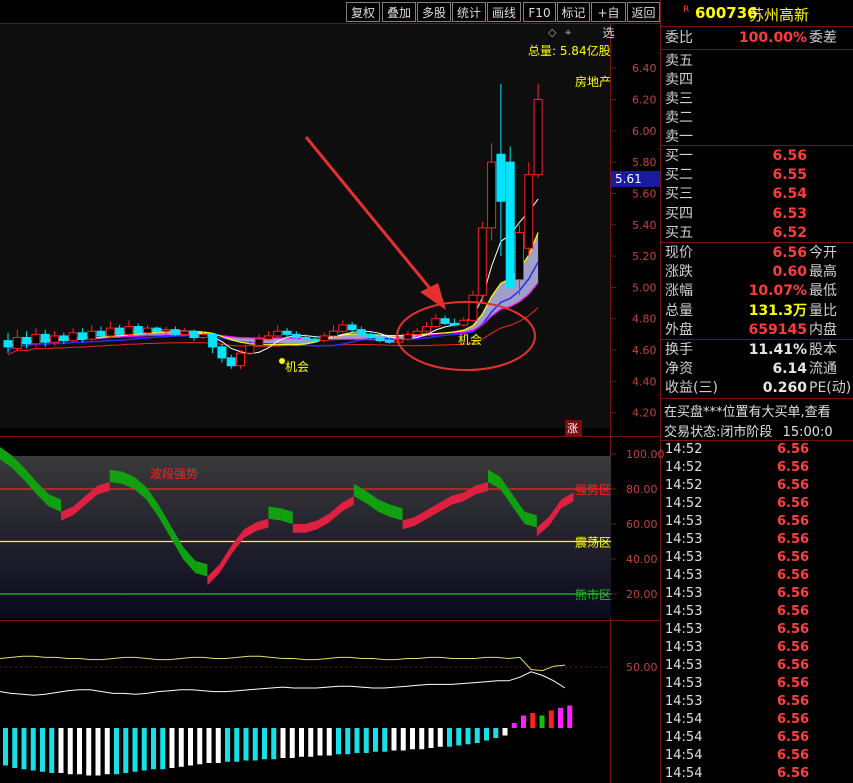 This screenshot has height=783, width=853. I want to click on annotation-chance-2: 机会, so click(470, 340).